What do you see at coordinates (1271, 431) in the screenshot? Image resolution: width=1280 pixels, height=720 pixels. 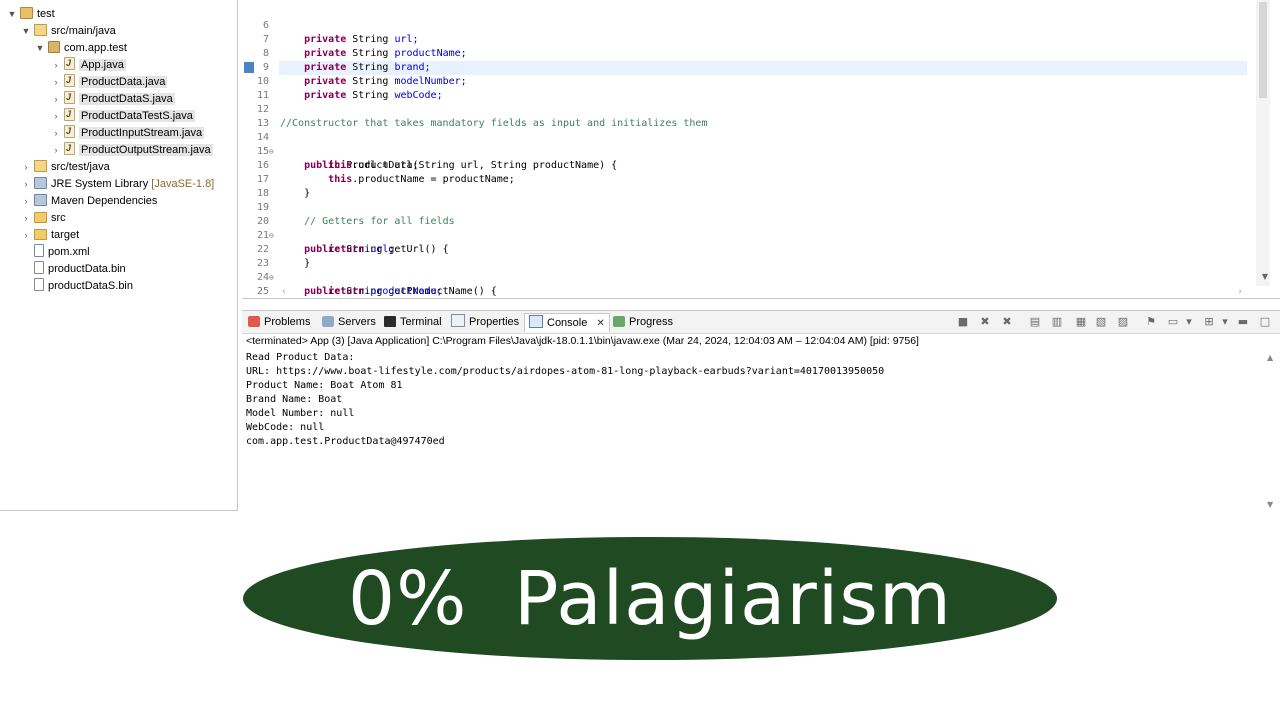 I see `console-scrollbar: ▲ ▼` at bounding box center [1271, 431].